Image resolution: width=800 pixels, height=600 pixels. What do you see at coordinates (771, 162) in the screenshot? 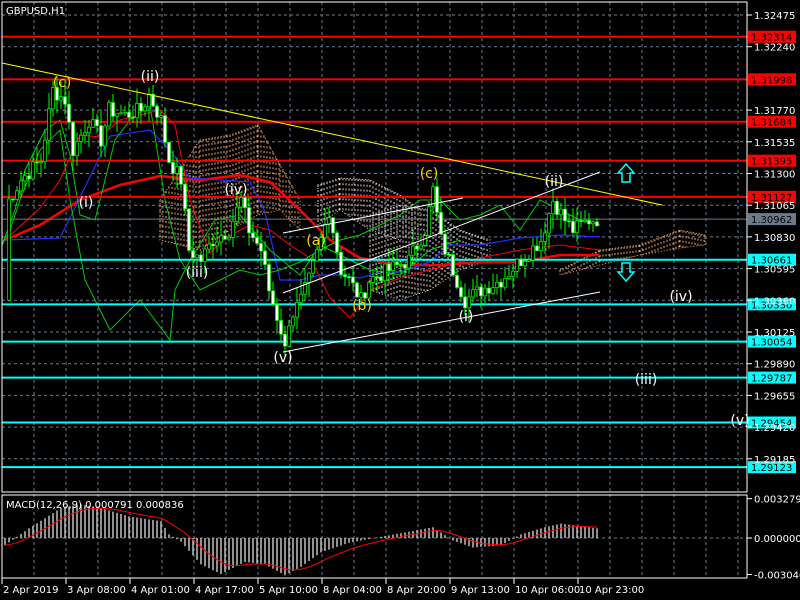
I see `resistance-level-label: 1.31395` at bounding box center [771, 162].